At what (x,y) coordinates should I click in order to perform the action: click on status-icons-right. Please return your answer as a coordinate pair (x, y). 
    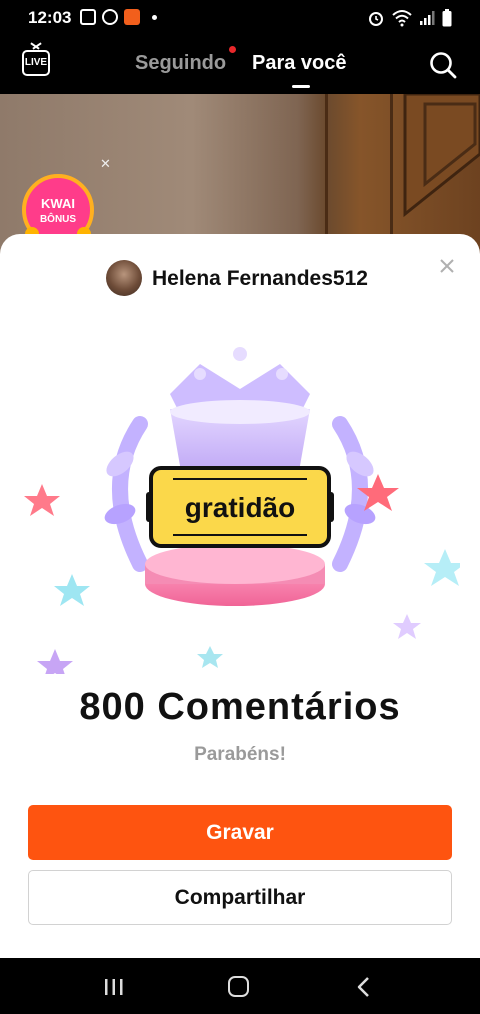
    Looking at the image, I should click on (409, 18).